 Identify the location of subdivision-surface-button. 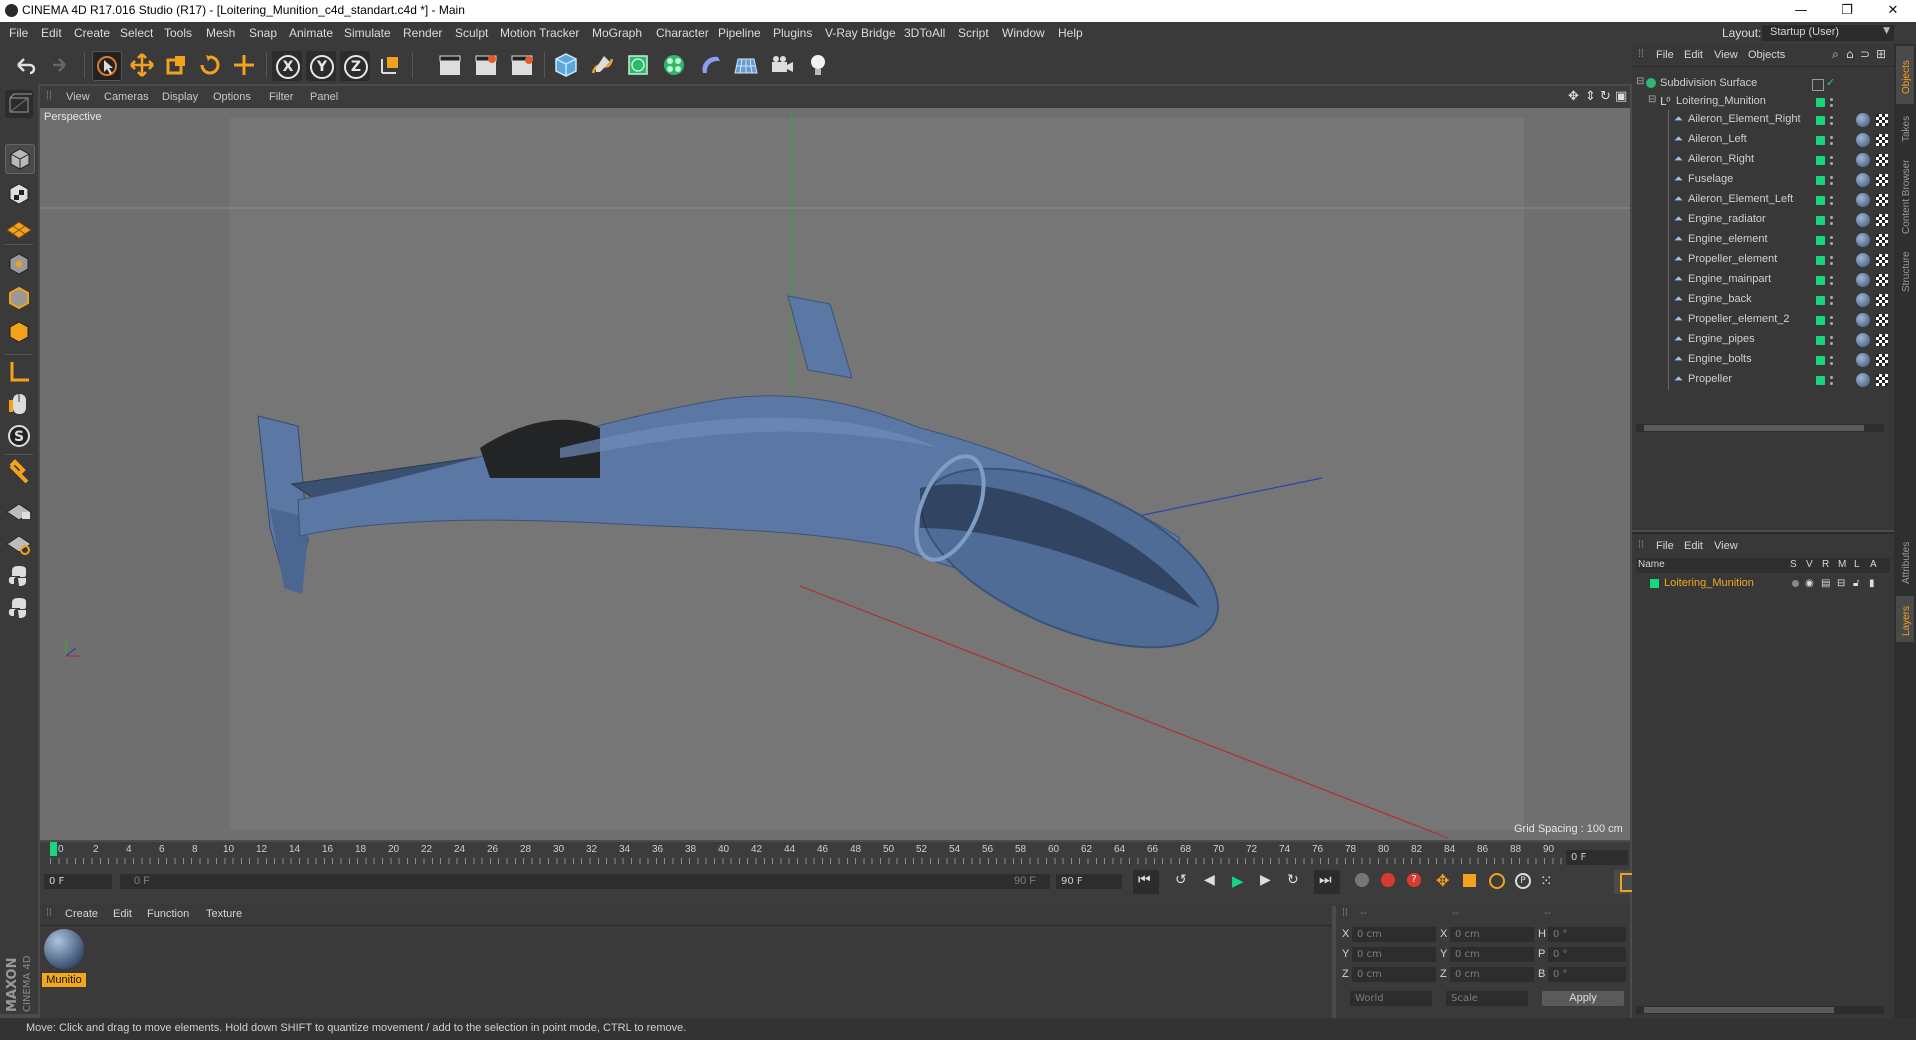
(638, 65).